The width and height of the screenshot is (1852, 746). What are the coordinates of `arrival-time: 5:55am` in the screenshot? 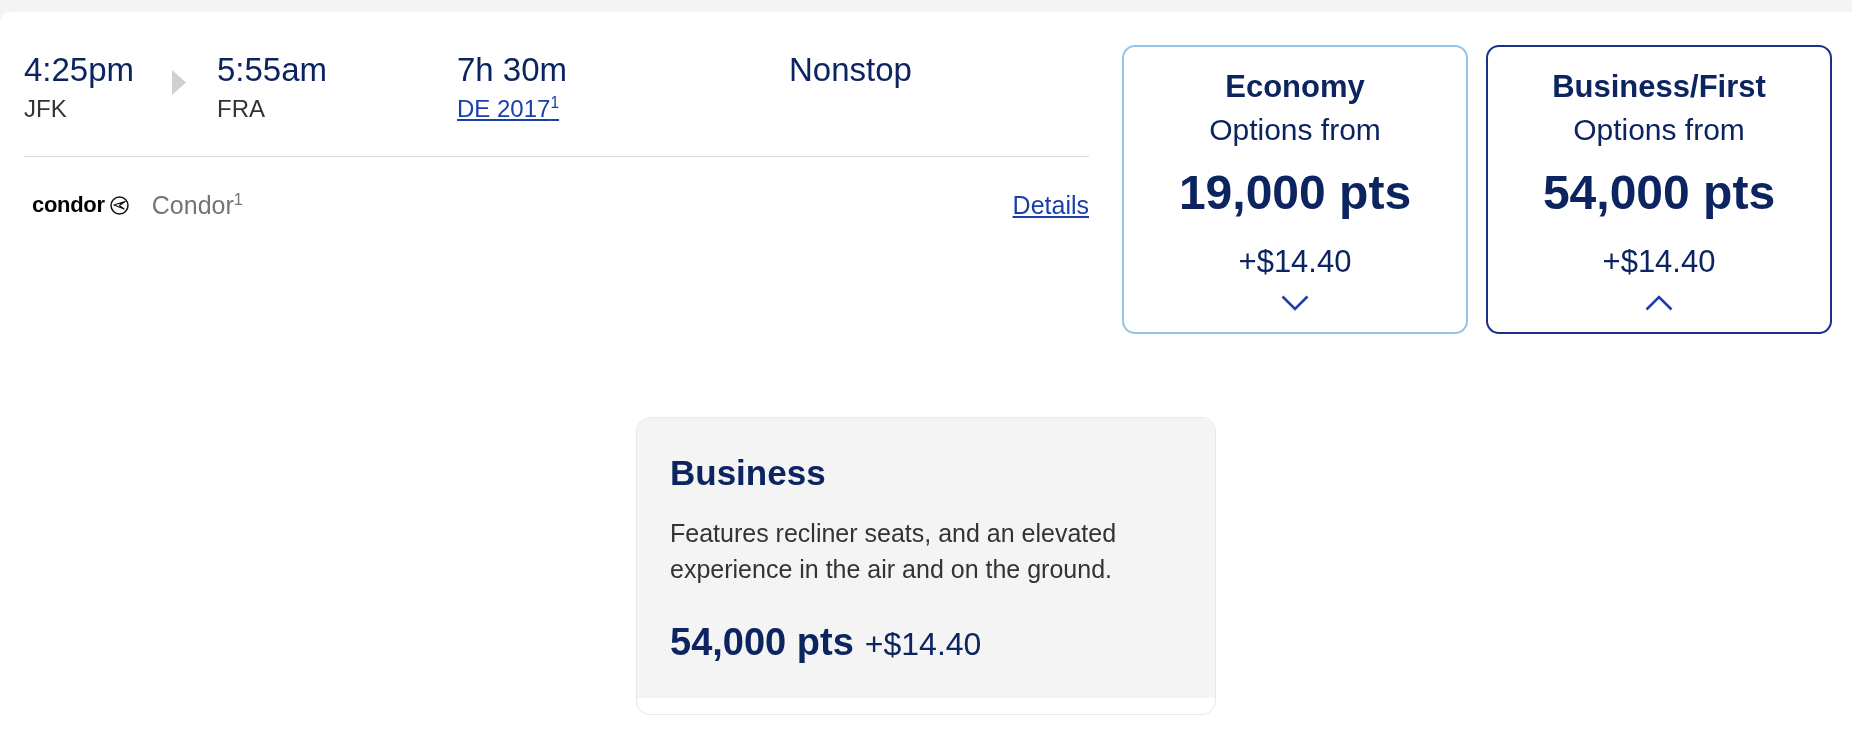 It's located at (272, 70).